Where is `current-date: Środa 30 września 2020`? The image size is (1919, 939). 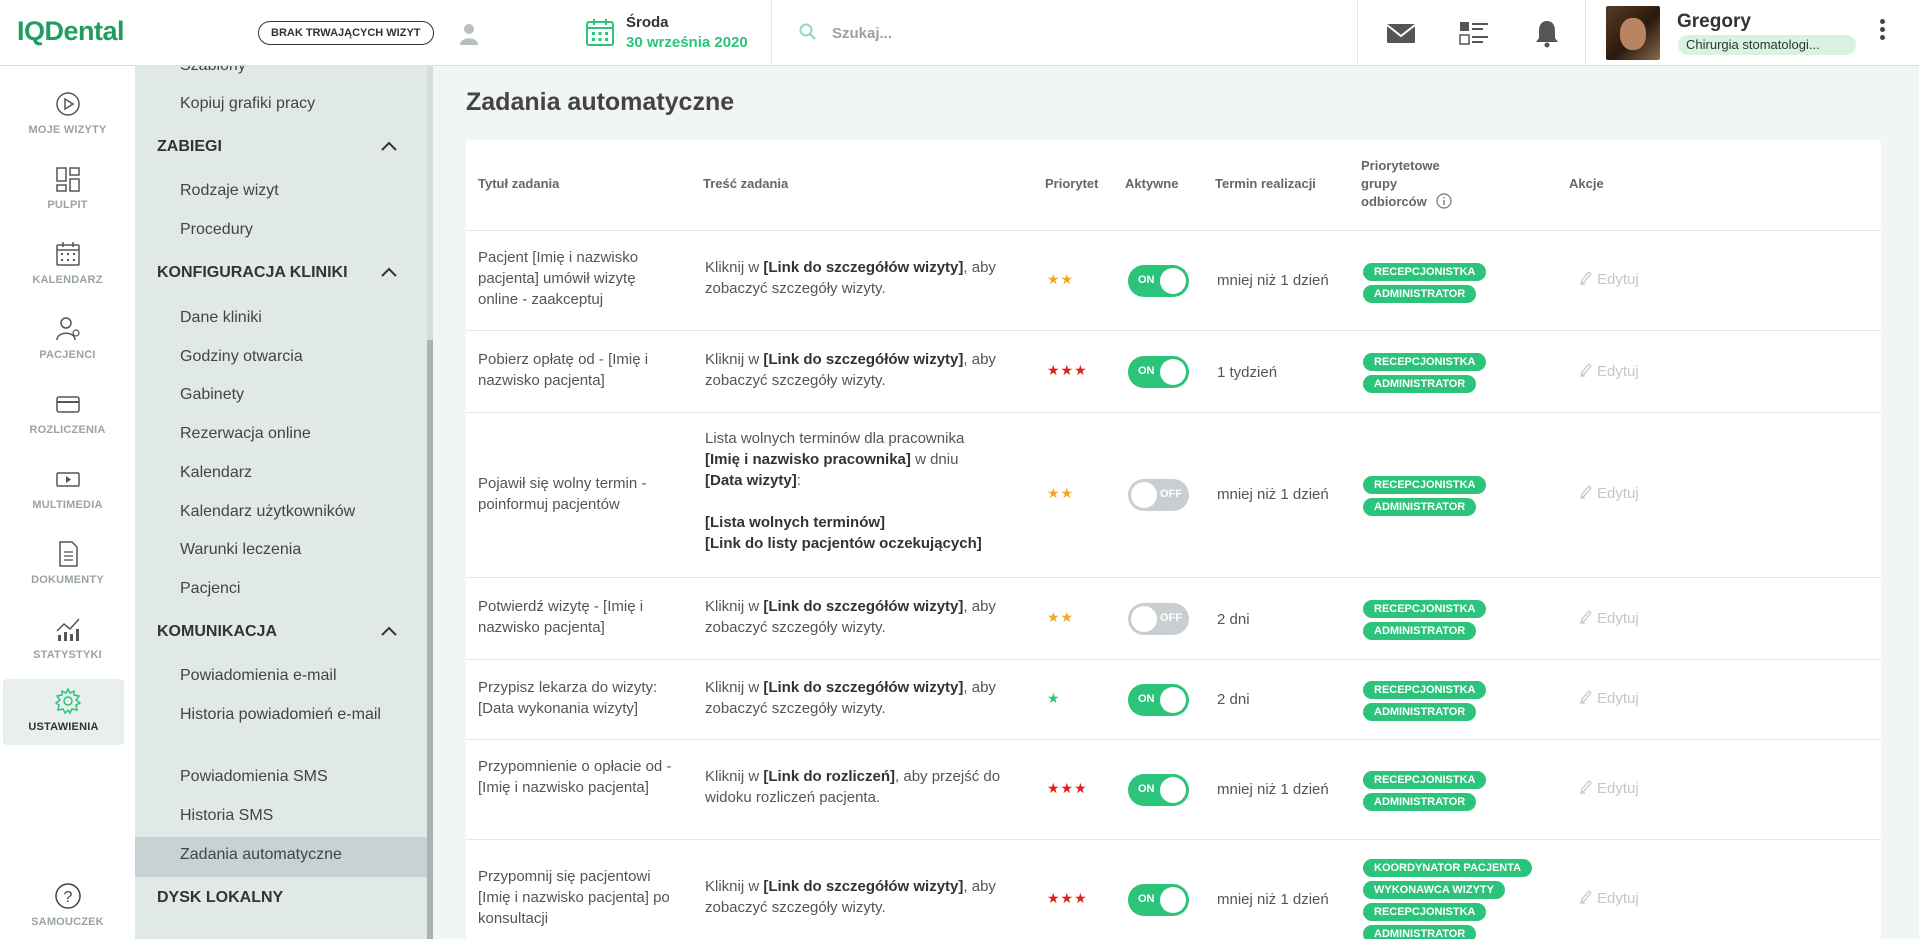 current-date: Środa 30 września 2020 is located at coordinates (678, 33).